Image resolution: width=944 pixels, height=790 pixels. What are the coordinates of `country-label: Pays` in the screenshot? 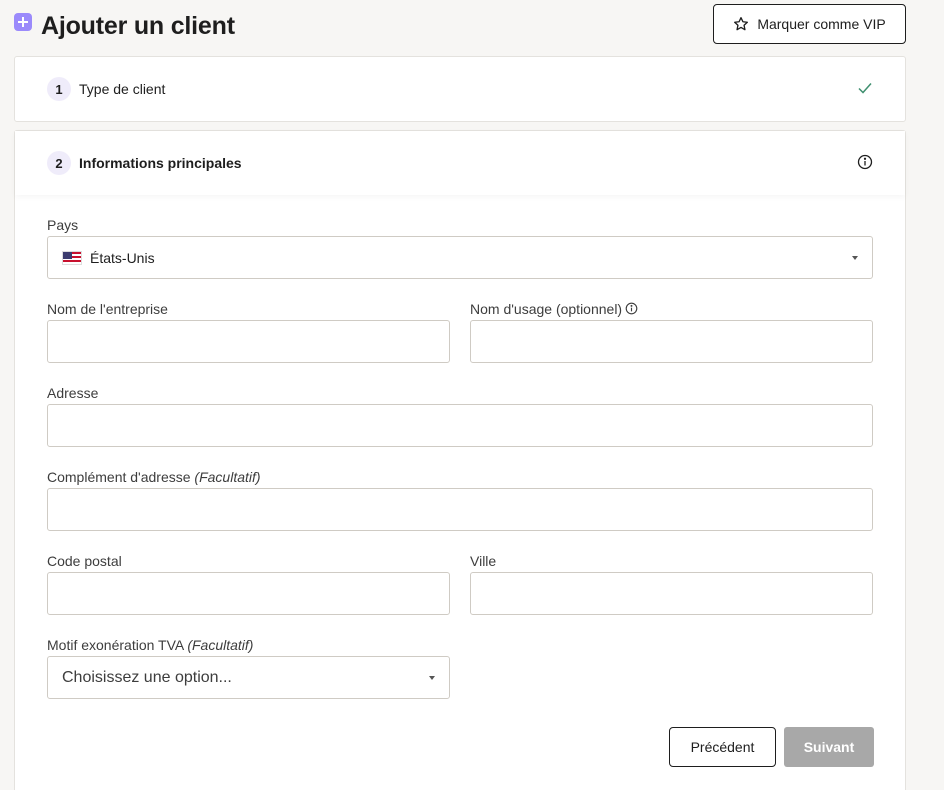 It's located at (63, 225).